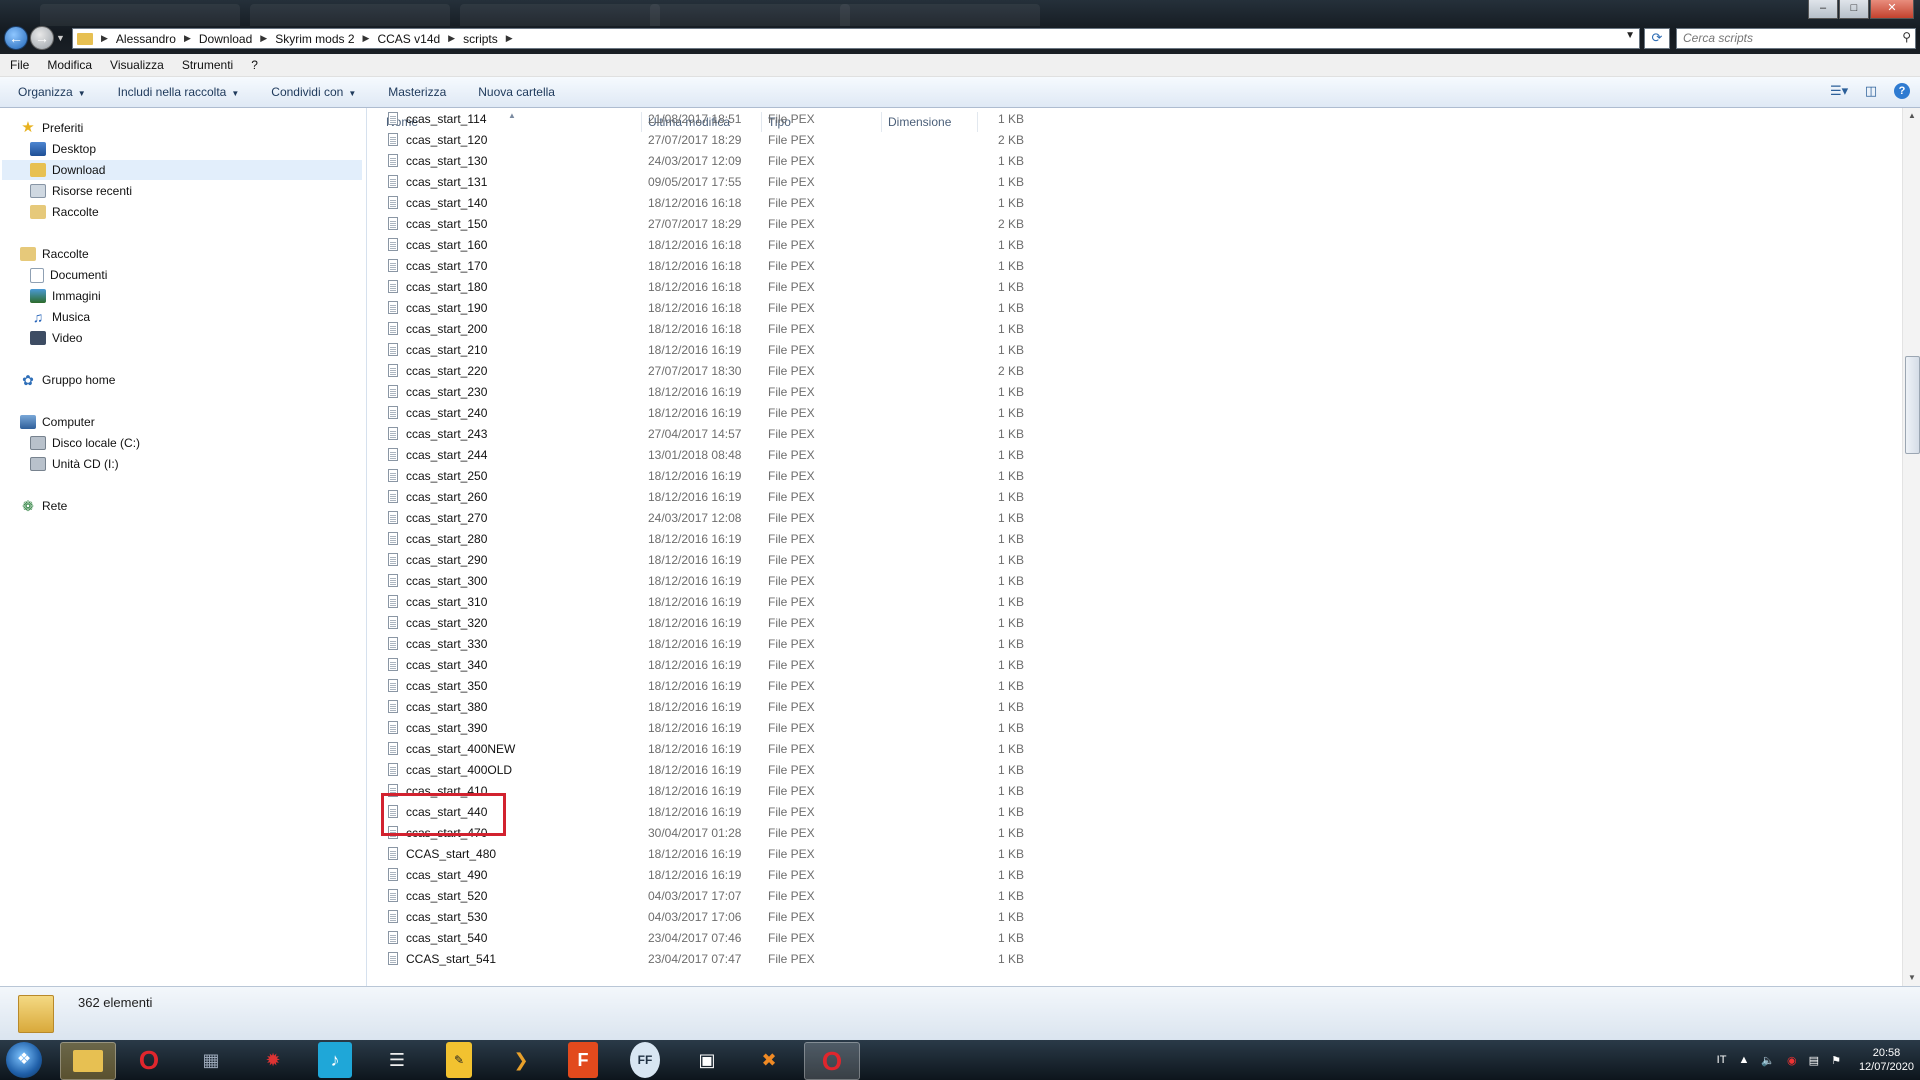 The image size is (1920, 1080). What do you see at coordinates (68, 275) in the screenshot?
I see `nav-documents: Documenti` at bounding box center [68, 275].